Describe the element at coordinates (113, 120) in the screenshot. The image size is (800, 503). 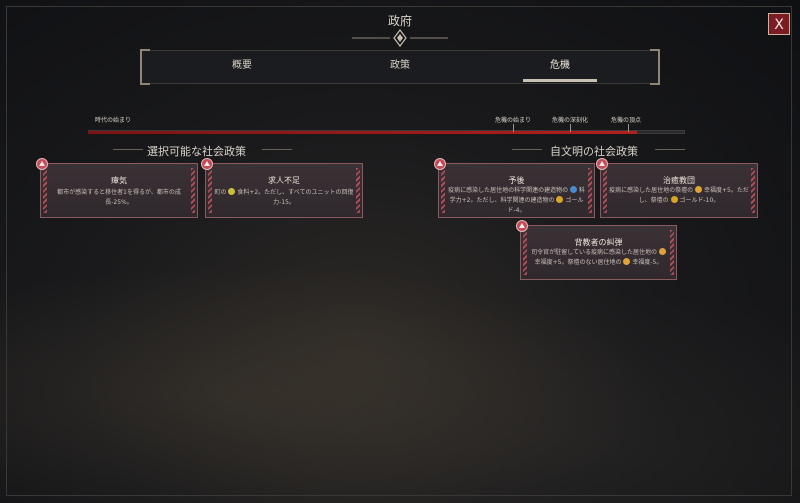
I see `timeline-start-label: 時代の始まり` at that location.